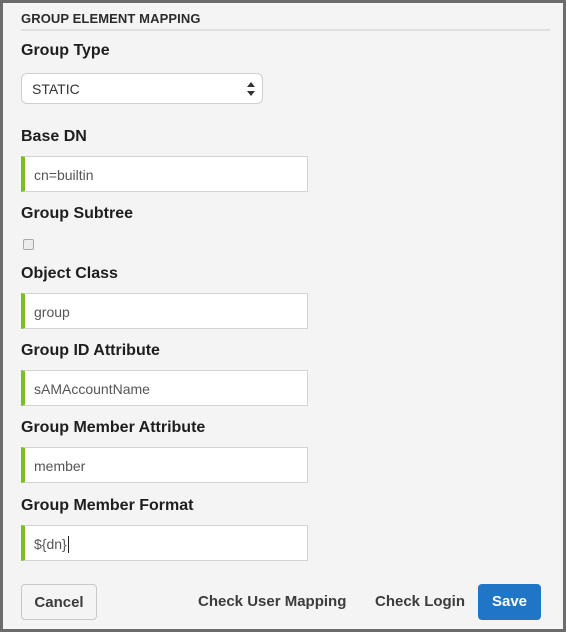  I want to click on group-subtree-checkbox, so click(28, 244).